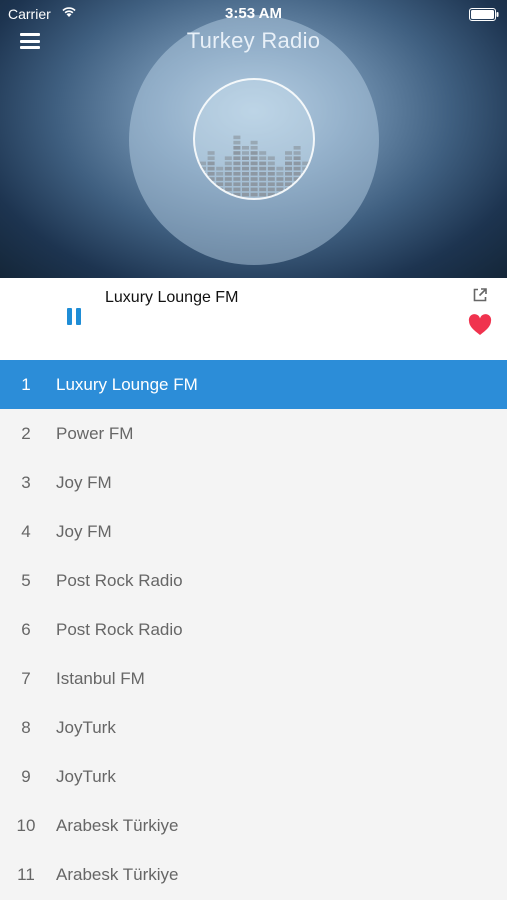 This screenshot has height=900, width=507. I want to click on external-link-icon, so click(480, 295).